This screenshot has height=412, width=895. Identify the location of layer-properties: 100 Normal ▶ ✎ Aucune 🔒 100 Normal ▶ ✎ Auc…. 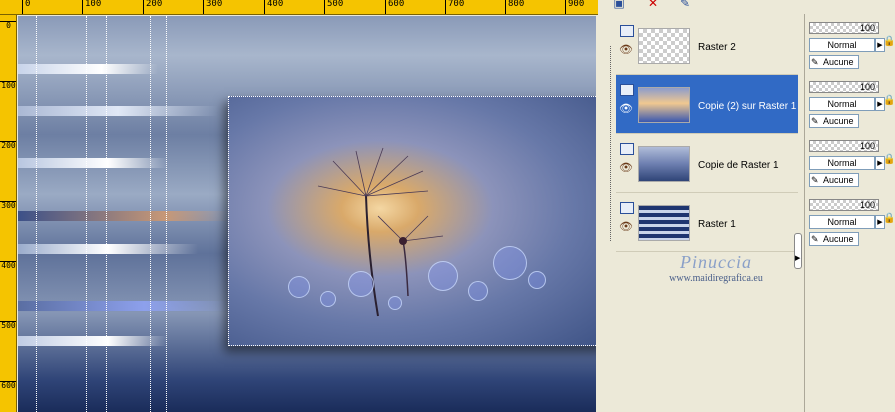
(849, 213).